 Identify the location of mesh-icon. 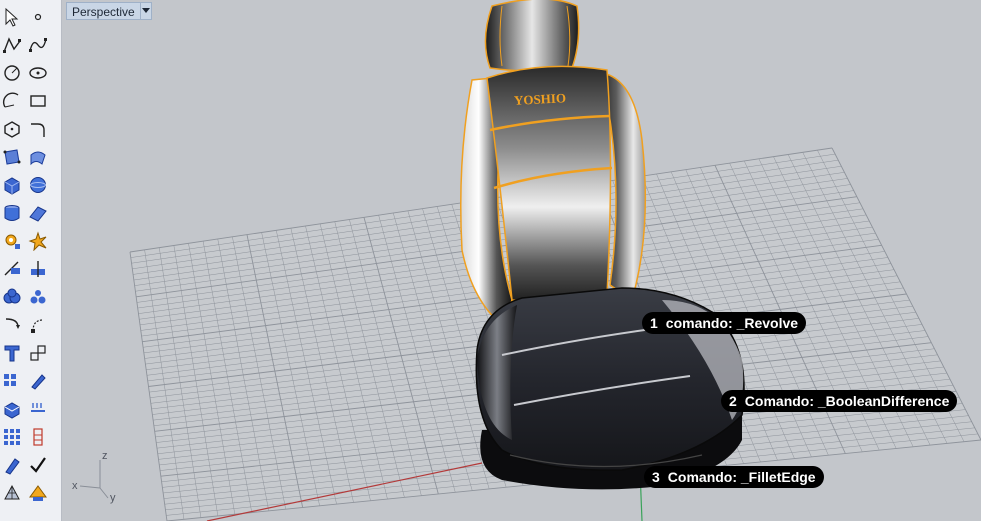
(12, 492).